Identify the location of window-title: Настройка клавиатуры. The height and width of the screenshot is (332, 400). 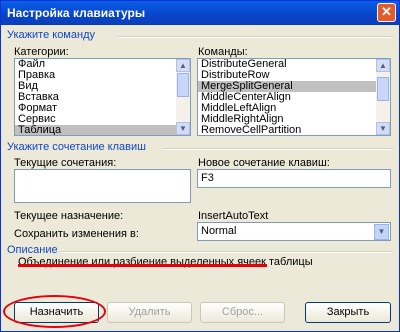
(76, 13).